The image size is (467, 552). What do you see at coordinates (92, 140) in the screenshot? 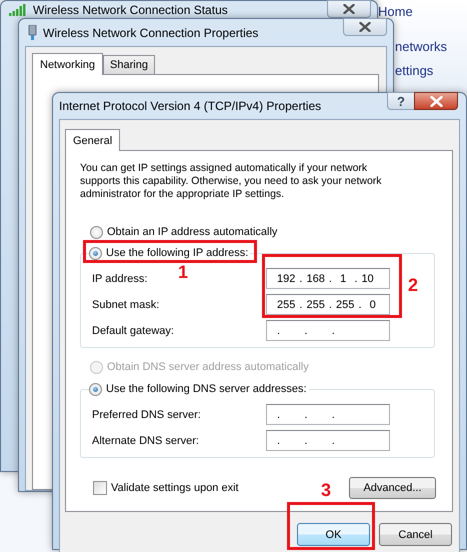
I see `tab: General` at bounding box center [92, 140].